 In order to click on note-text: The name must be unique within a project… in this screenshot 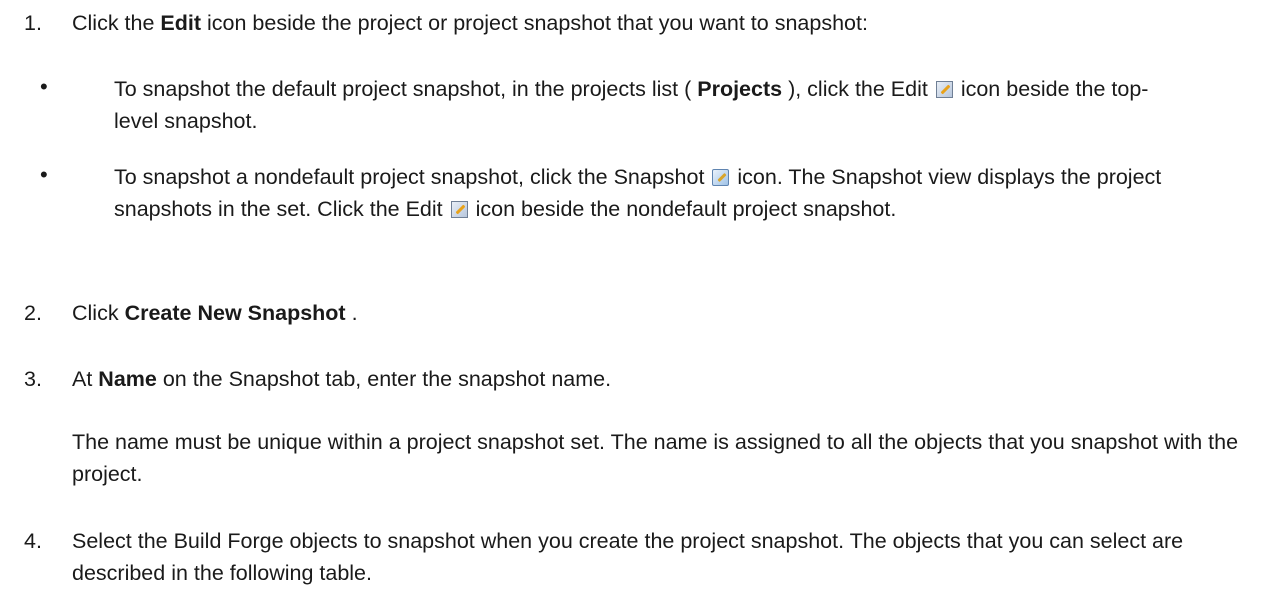, I will do `click(655, 458)`.